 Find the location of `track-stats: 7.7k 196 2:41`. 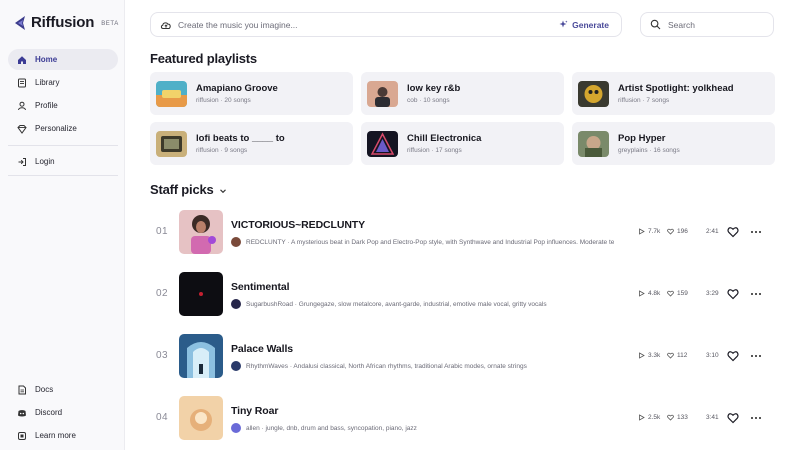

track-stats: 7.7k 196 2:41 is located at coordinates (687, 231).